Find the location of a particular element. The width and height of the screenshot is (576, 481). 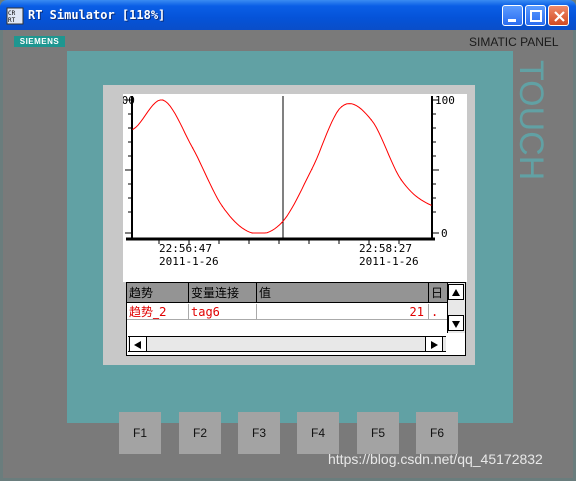

maximize-button is located at coordinates (535, 15).